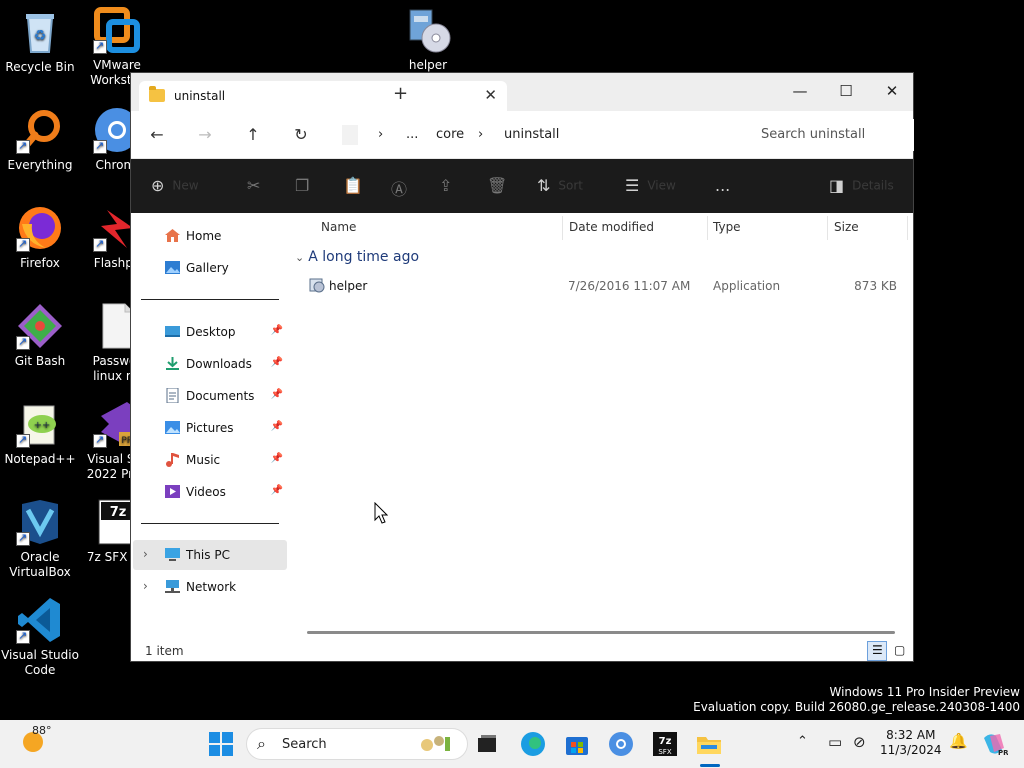 The height and width of the screenshot is (768, 1024). What do you see at coordinates (40, 539) in the screenshot?
I see `desktop-icon-virtualbox: Oracle VirtualBox` at bounding box center [40, 539].